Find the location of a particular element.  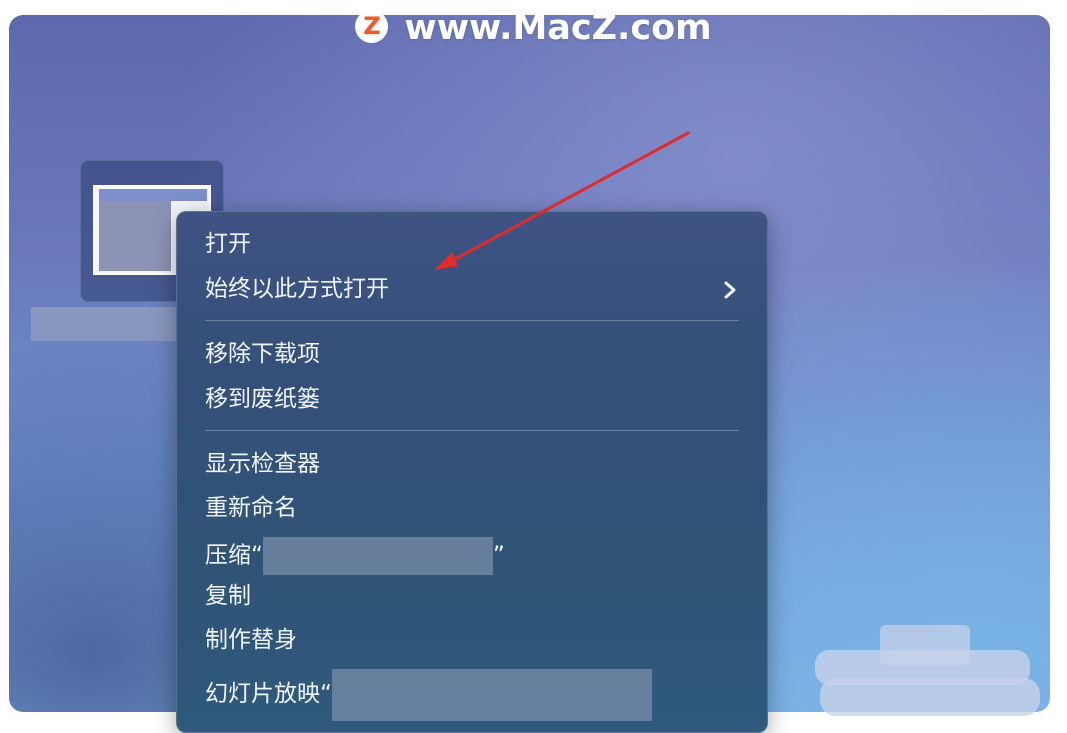

annotation-arrow is located at coordinates (562, 200).